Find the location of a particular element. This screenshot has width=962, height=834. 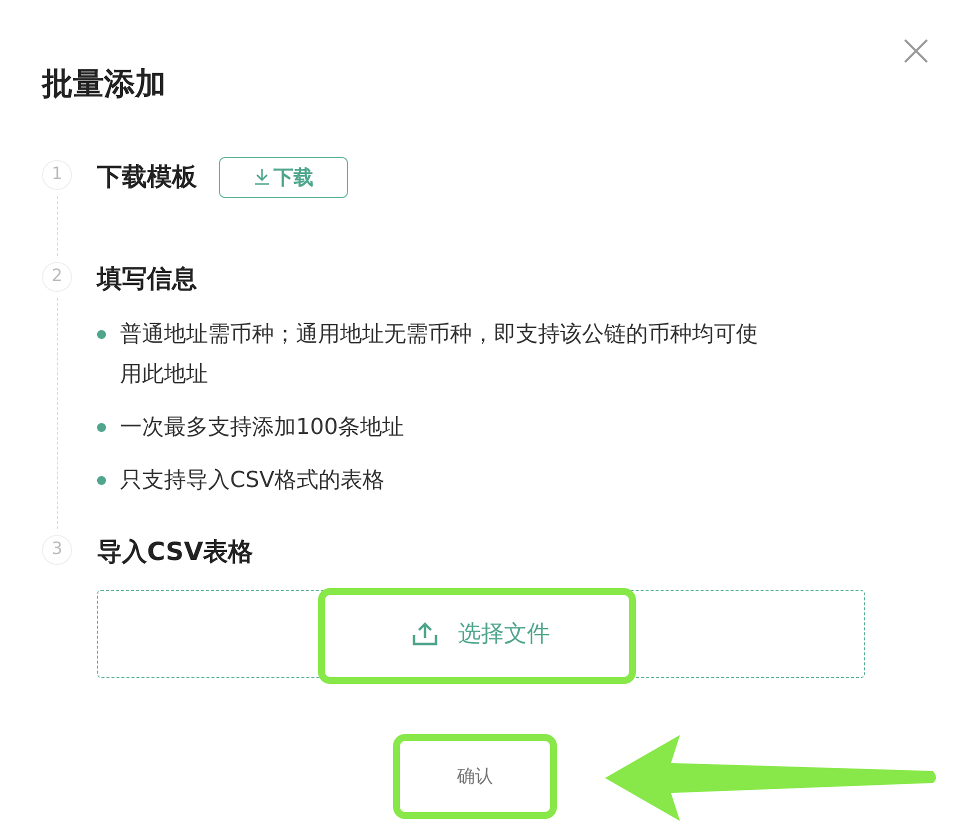

info-text: 普通地址需币种；通用地址无需币种，即支持该公链的币种均可使用此地址 is located at coordinates (439, 355).